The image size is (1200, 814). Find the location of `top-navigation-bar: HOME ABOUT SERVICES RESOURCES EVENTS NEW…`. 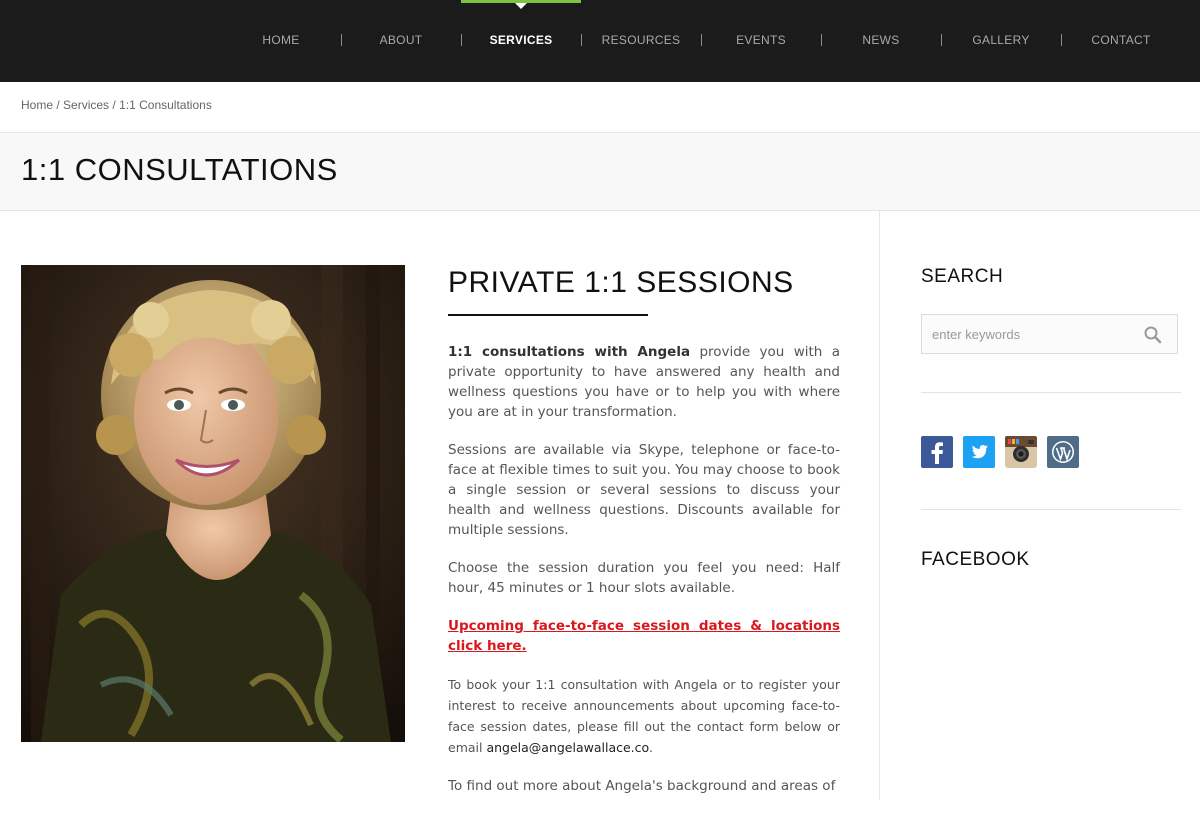

top-navigation-bar: HOME ABOUT SERVICES RESOURCES EVENTS NEW… is located at coordinates (600, 41).